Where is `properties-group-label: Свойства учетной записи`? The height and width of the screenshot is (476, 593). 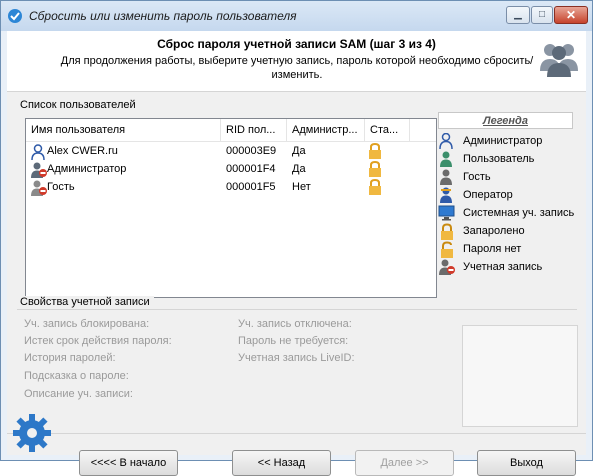 properties-group-label: Свойства учетной записи is located at coordinates (87, 302).